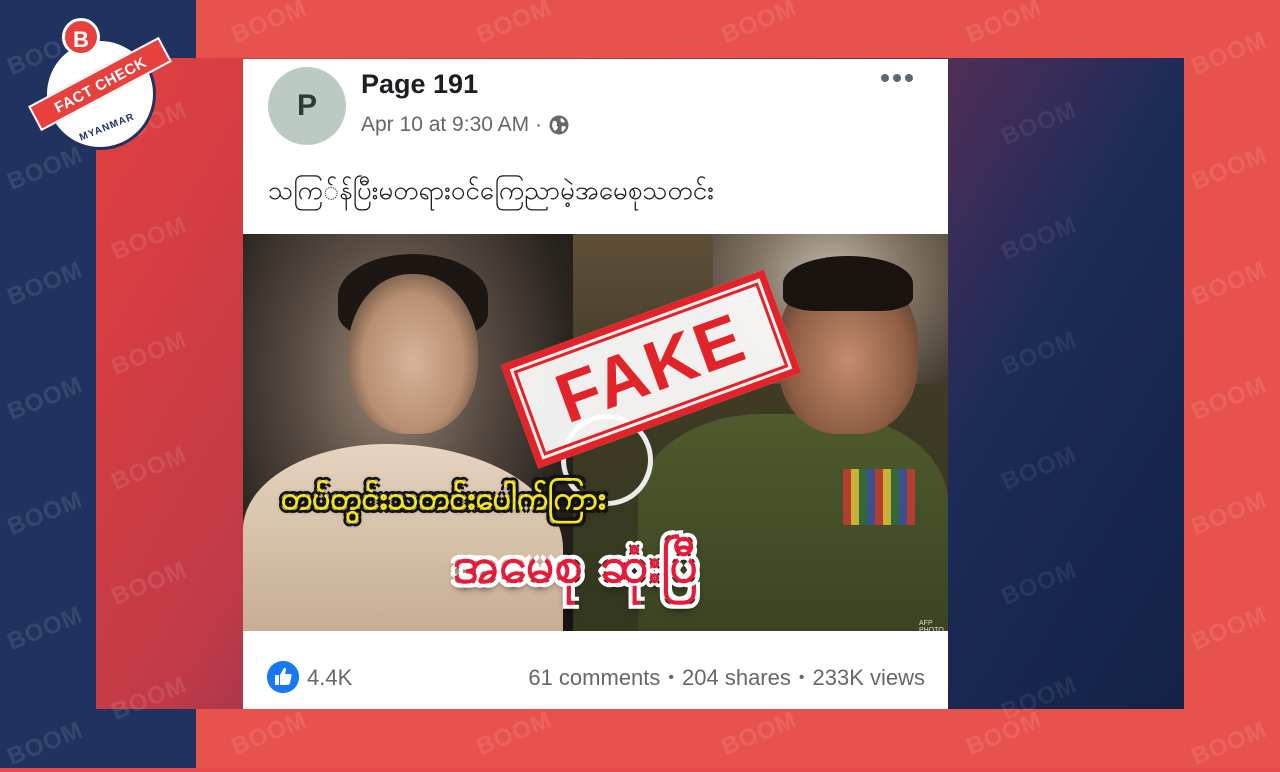 The height and width of the screenshot is (772, 1280). Describe the element at coordinates (848, 283) in the screenshot. I see `man-figure-hair` at that location.